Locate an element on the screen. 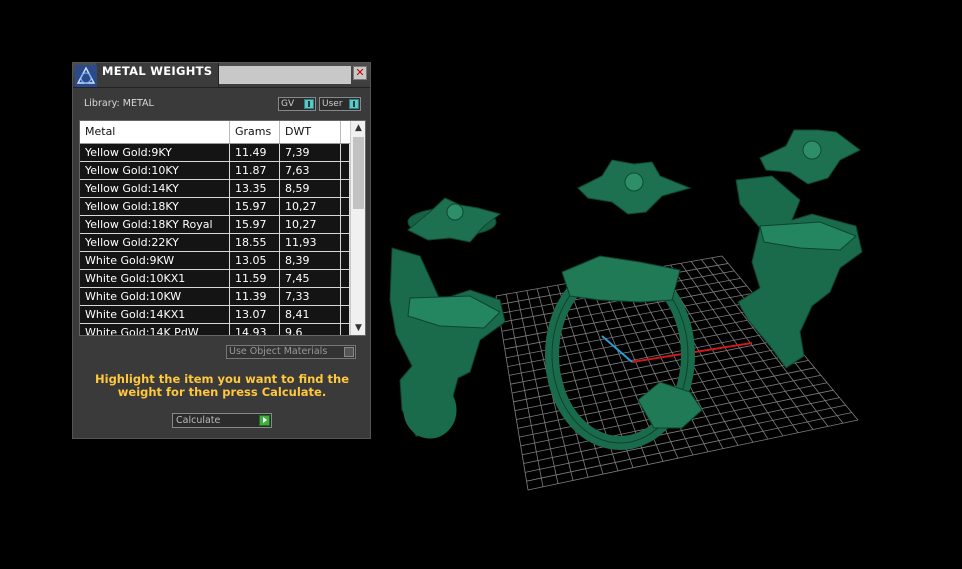 This screenshot has height=569, width=962. cell-metal: Yellow Gold:18KY is located at coordinates (155, 206).